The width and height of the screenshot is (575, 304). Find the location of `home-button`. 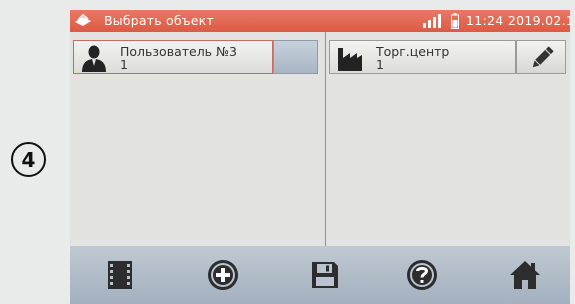

home-button is located at coordinates (525, 275).